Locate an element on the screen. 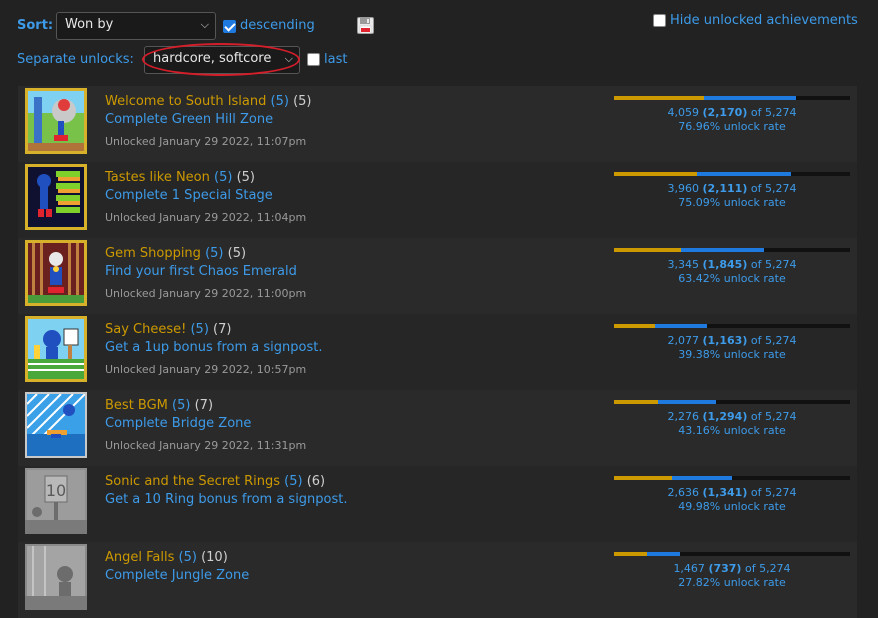 This screenshot has height=618, width=878. unlock-rate: 76.96% unlock rate is located at coordinates (732, 126).